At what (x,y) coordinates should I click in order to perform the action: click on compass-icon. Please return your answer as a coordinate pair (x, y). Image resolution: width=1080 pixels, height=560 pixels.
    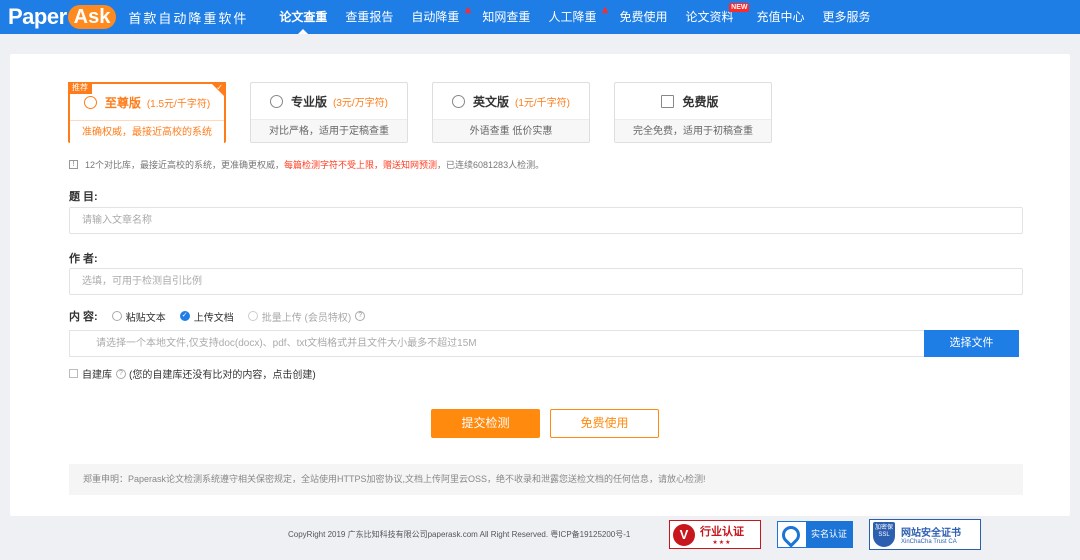
    Looking at the image, I should click on (276, 101).